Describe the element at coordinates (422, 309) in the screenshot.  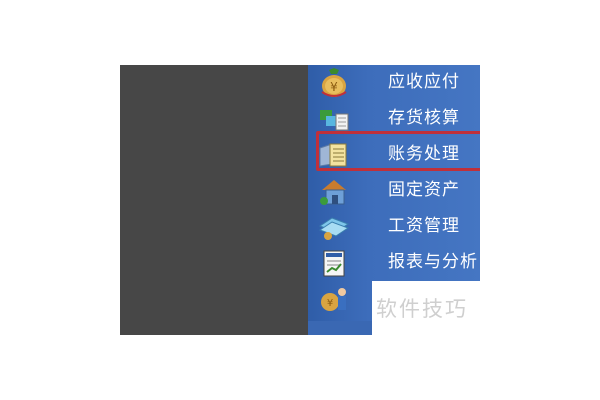
I see `watermark-text: 软件技巧` at that location.